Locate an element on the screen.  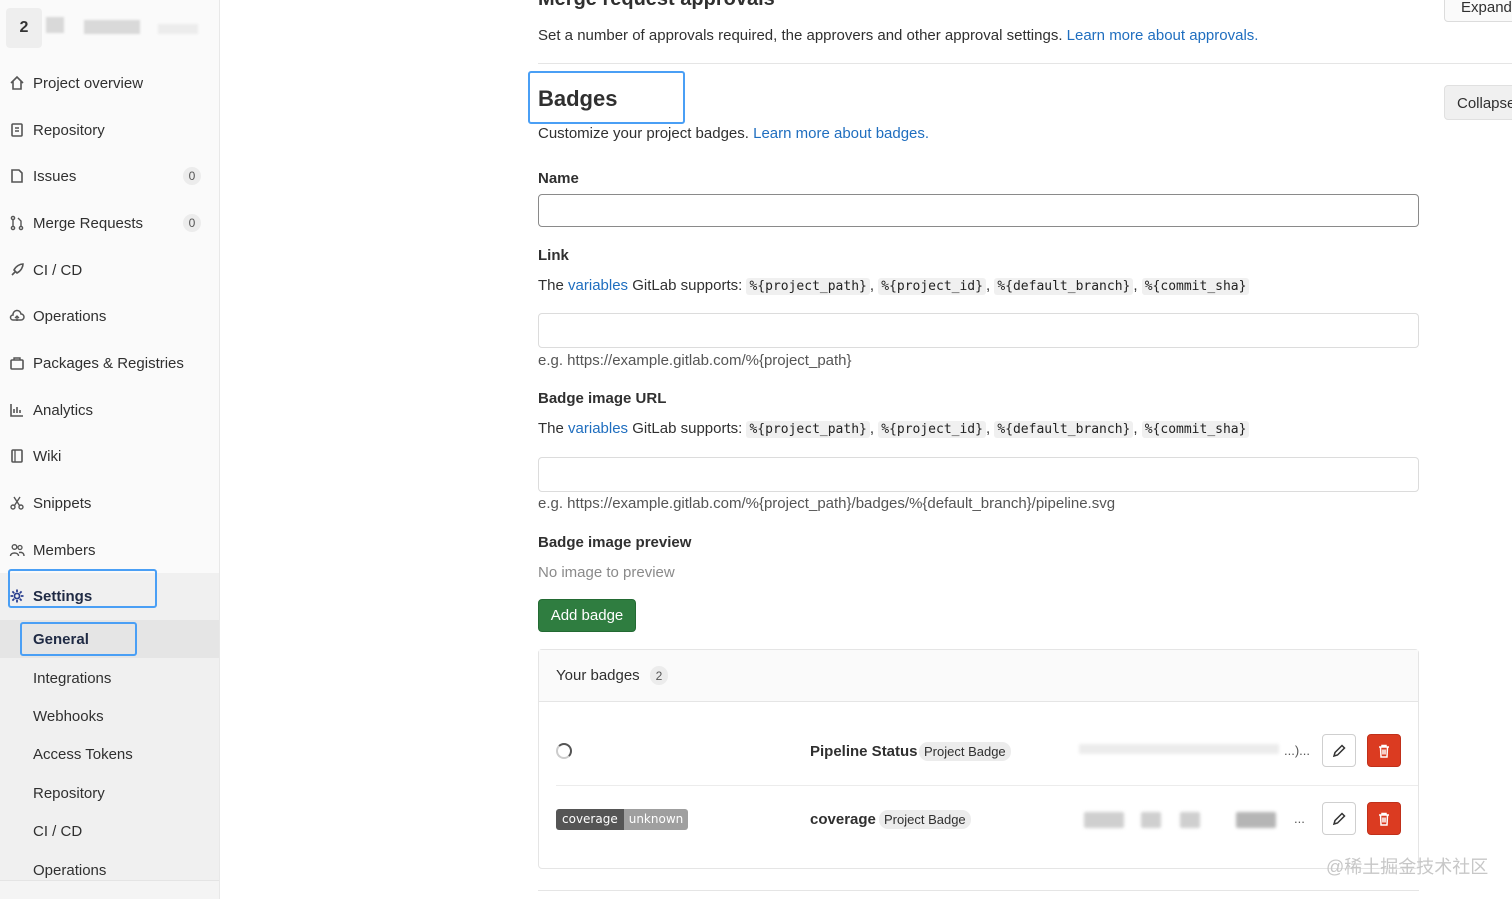
sidebar-item-label: Analytics is located at coordinates (63, 410).